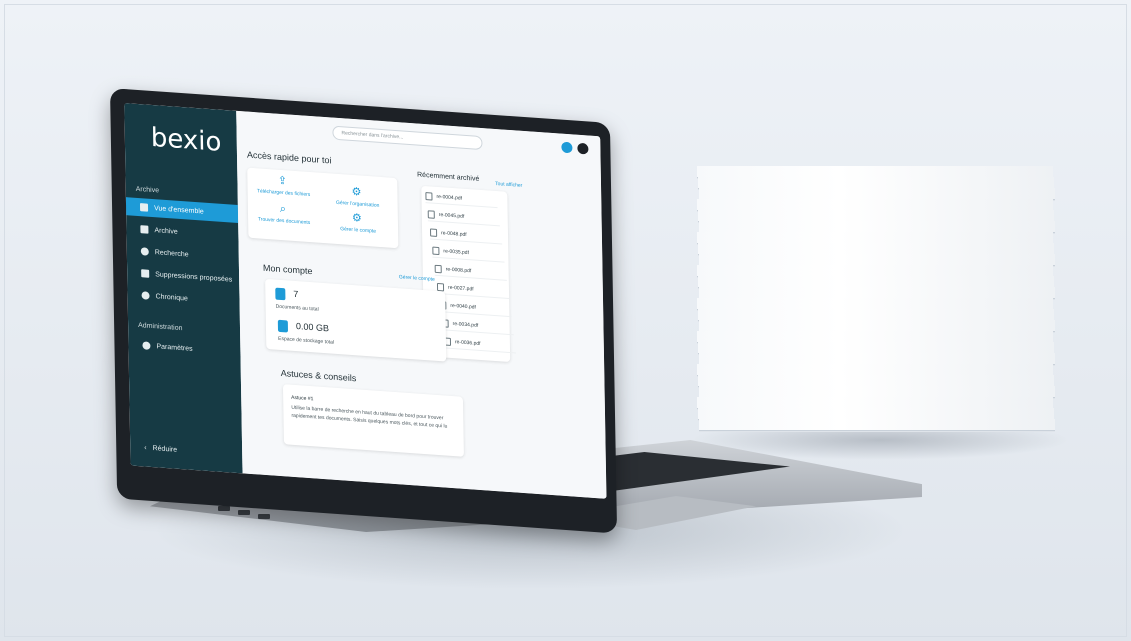 The width and height of the screenshot is (1131, 641). What do you see at coordinates (463, 306) in the screenshot?
I see `recent-file-name: re-0040.pdf` at bounding box center [463, 306].